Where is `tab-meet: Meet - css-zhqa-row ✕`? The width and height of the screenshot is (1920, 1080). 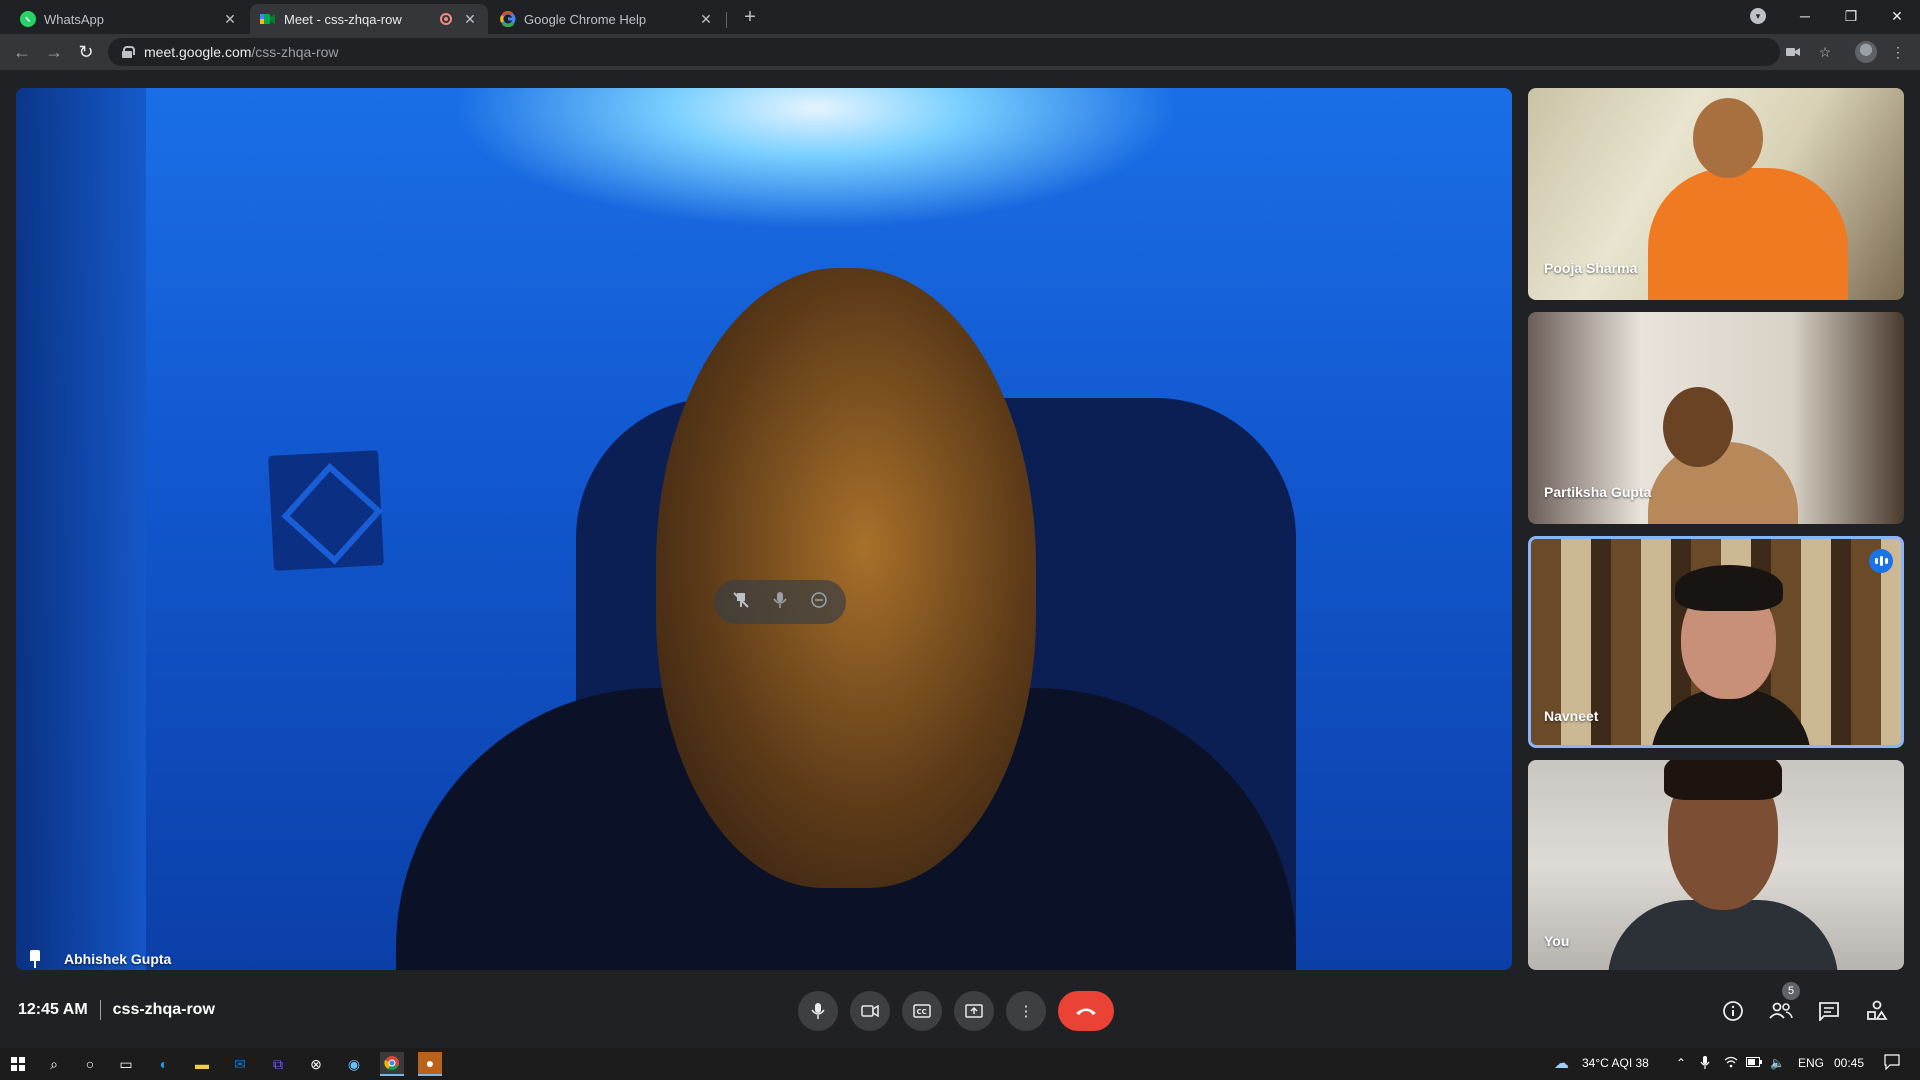
tab-meet: Meet - css-zhqa-row ✕ is located at coordinates (369, 19).